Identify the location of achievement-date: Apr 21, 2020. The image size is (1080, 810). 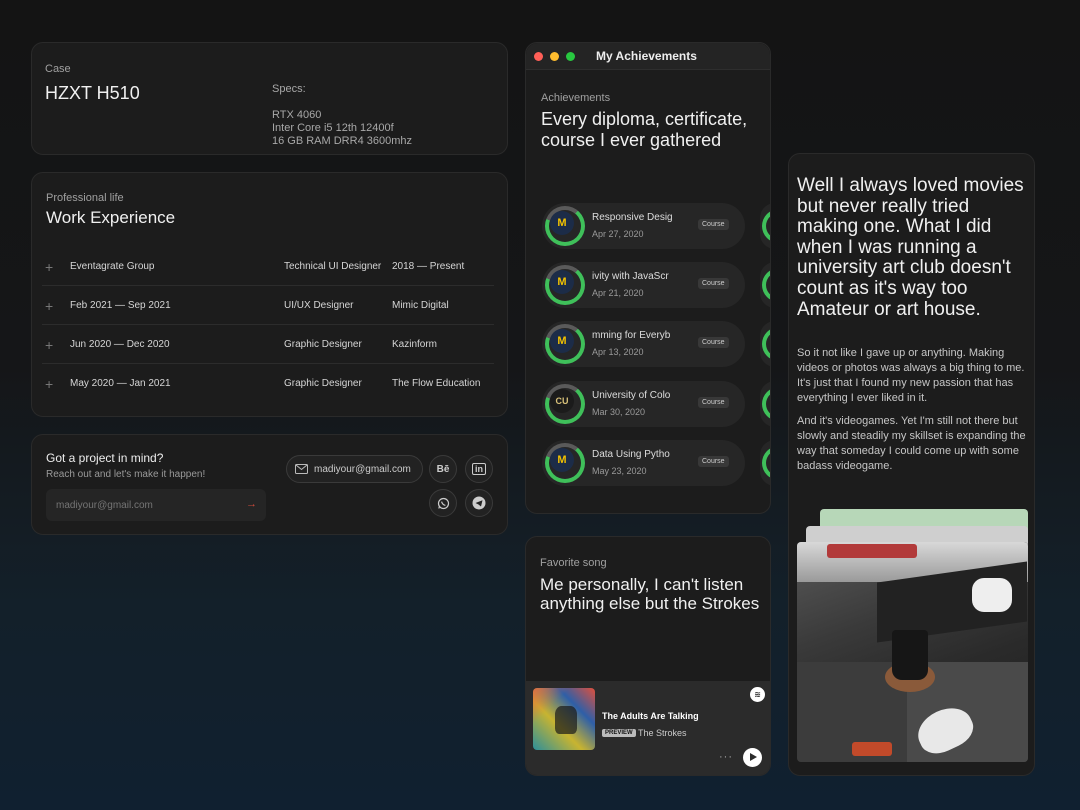
(618, 293).